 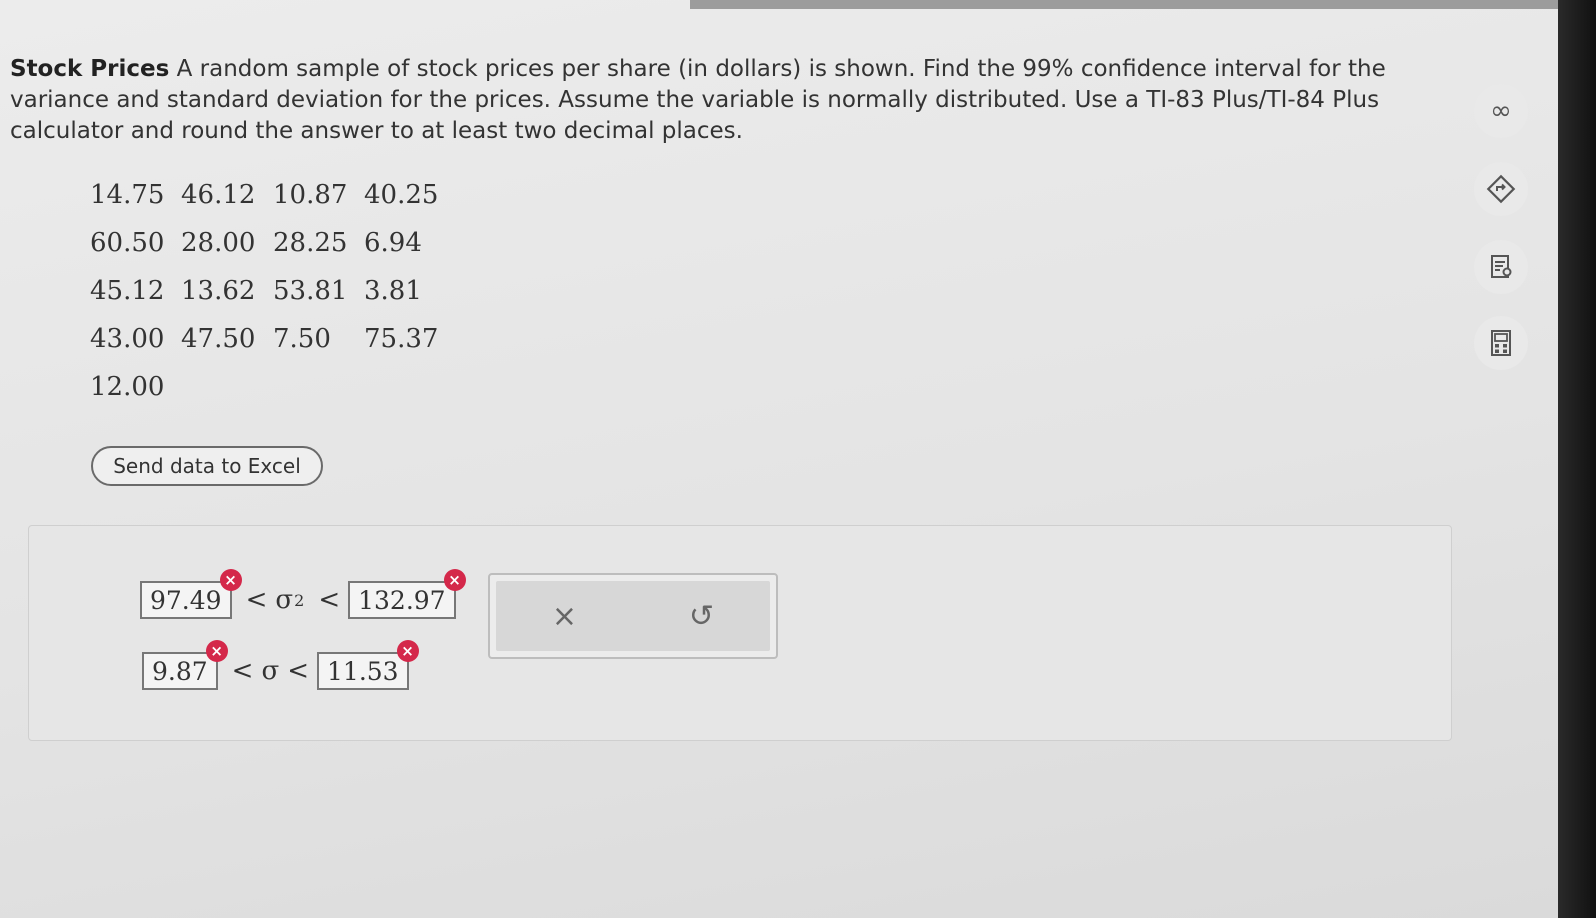 What do you see at coordinates (127, 291) in the screenshot?
I see `data-value: 45.12` at bounding box center [127, 291].